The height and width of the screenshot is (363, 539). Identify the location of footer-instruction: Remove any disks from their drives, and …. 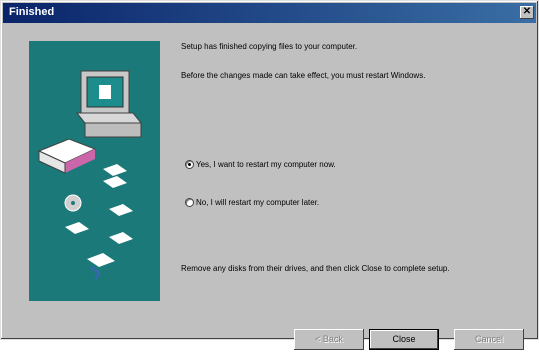
(315, 268).